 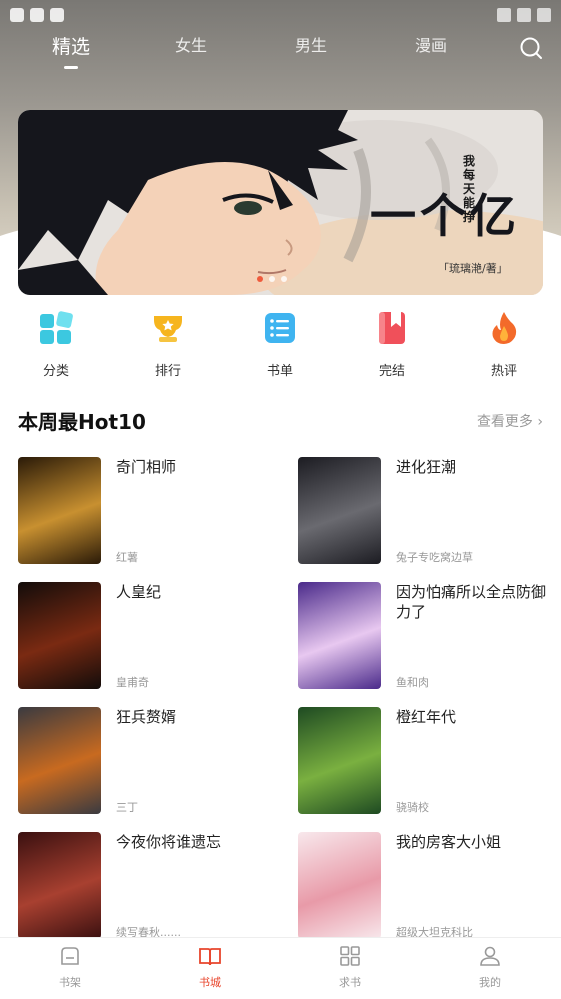 What do you see at coordinates (471, 602) in the screenshot?
I see `book-title: 因为怕痛所以全点防御力了` at bounding box center [471, 602].